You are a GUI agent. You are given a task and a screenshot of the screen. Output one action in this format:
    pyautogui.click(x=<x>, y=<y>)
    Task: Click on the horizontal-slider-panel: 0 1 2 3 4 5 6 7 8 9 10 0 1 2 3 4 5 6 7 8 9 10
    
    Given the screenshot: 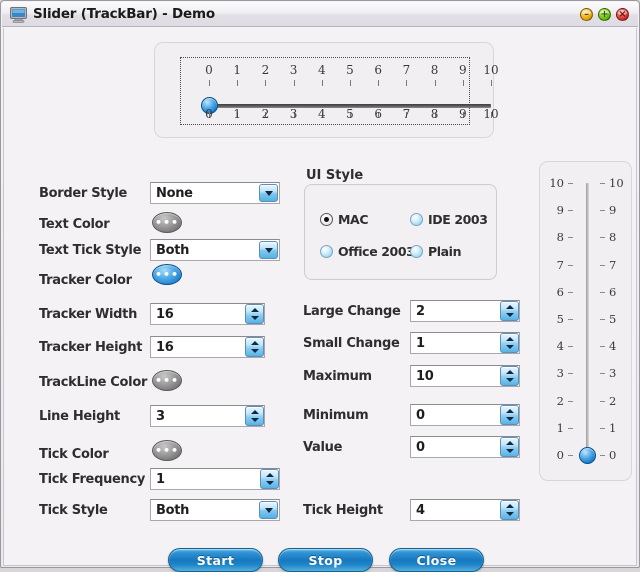 What is the action you would take?
    pyautogui.click(x=326, y=90)
    